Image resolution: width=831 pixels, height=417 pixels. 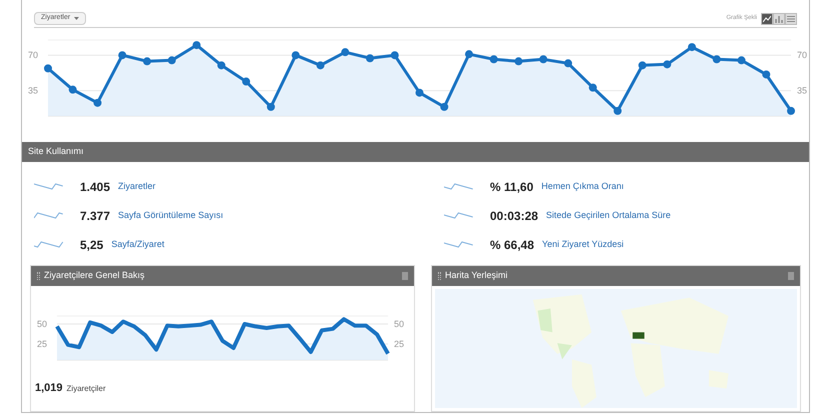 I want to click on metric-link: Yeni Ziyaret Yüzdesi, so click(x=583, y=245).